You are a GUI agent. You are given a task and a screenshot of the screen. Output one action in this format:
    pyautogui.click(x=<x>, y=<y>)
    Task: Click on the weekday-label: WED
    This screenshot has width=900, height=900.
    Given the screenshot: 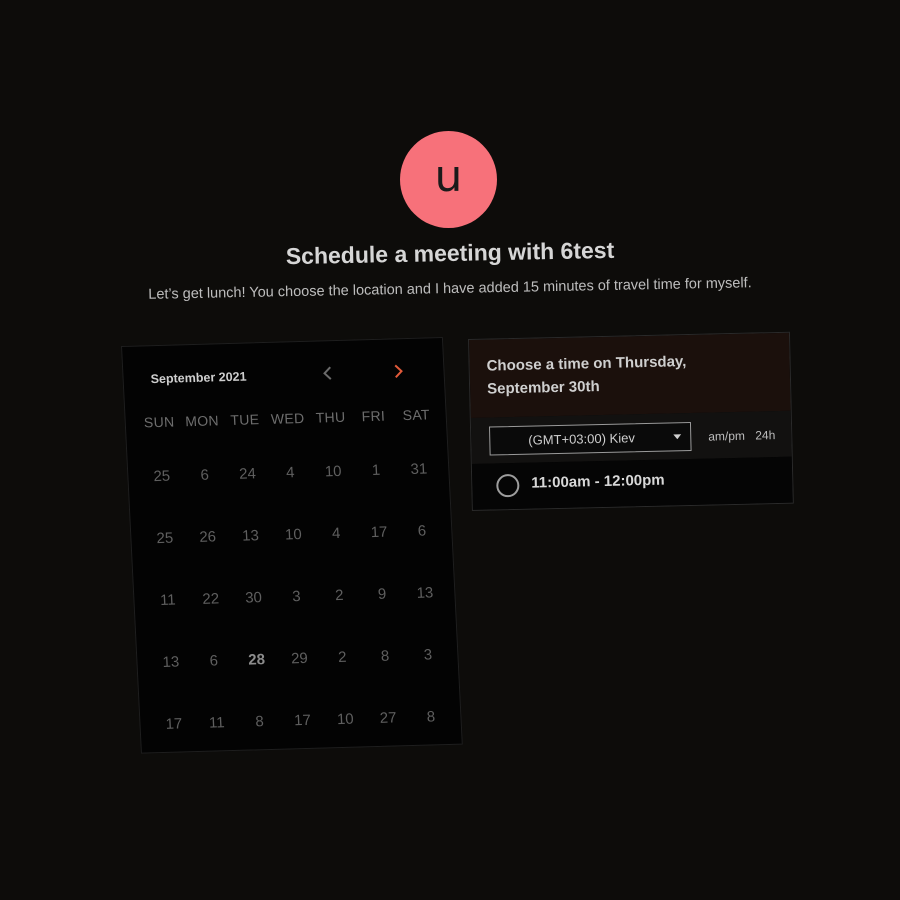 What is the action you would take?
    pyautogui.click(x=287, y=418)
    